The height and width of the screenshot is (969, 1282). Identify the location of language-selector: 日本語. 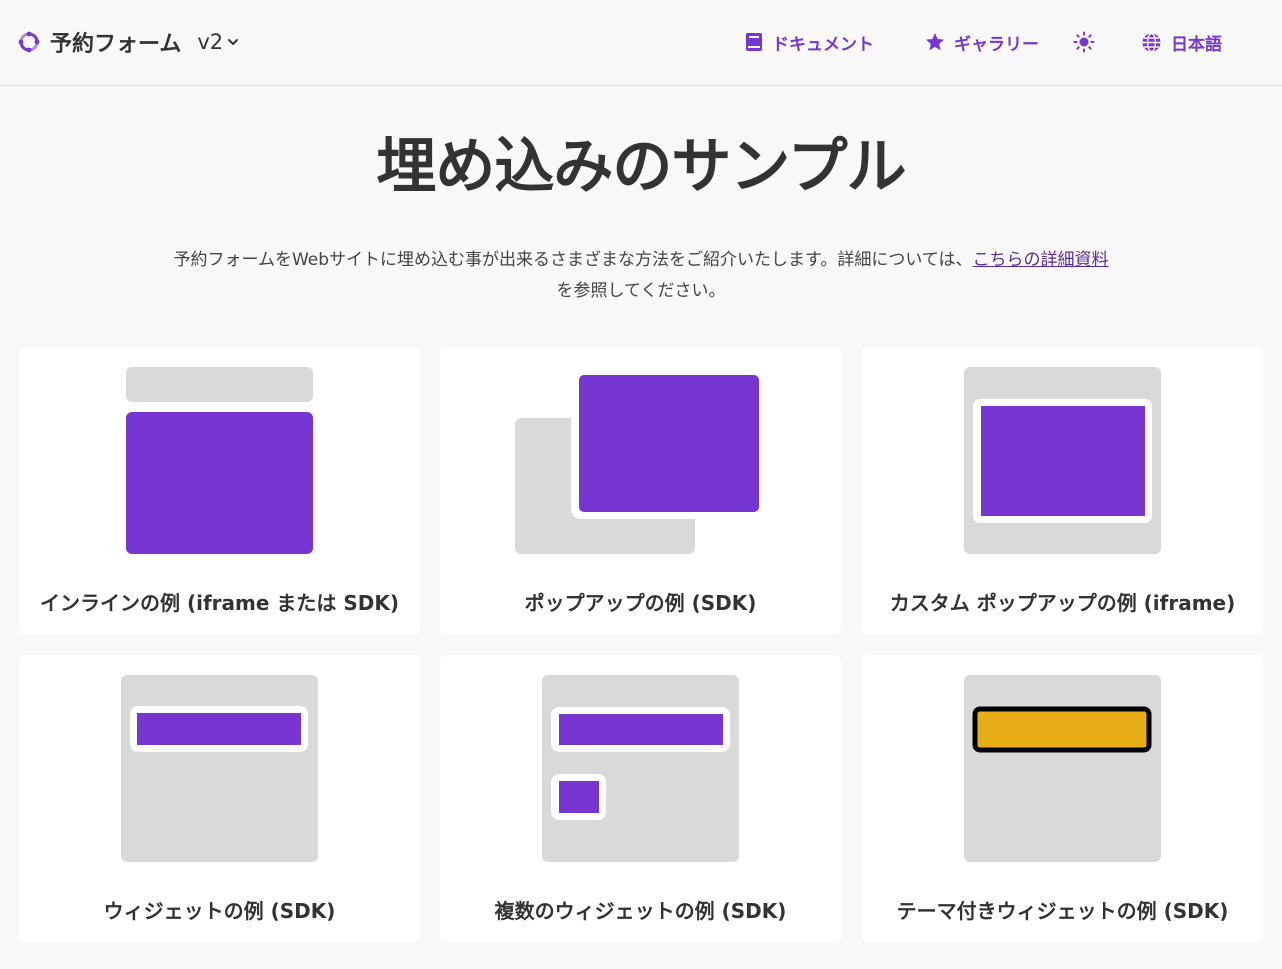
(1181, 42).